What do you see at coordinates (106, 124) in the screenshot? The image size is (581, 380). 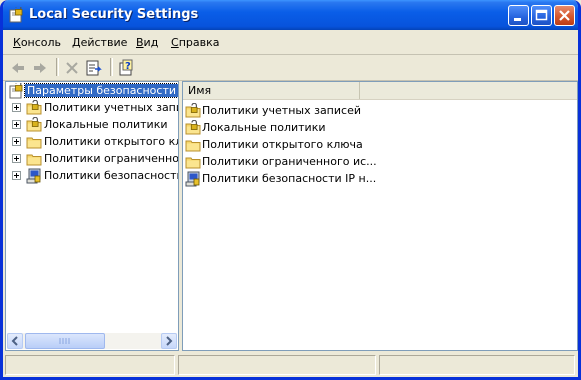 I see `tree-item-label: Локальные политики` at bounding box center [106, 124].